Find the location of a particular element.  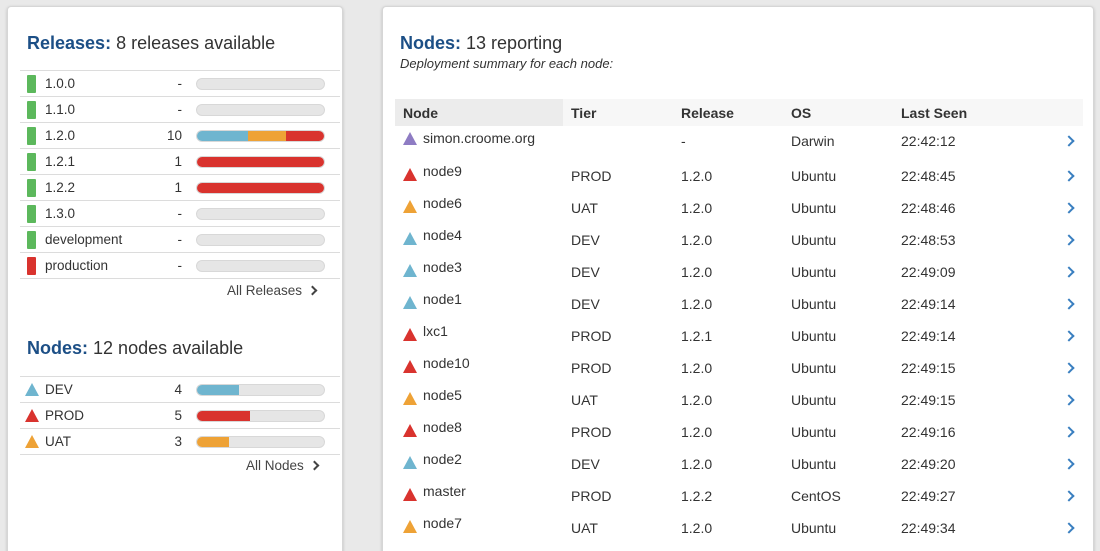

node-row: master PROD 1.2.2 CentOS 22:49:27 is located at coordinates (739, 494).